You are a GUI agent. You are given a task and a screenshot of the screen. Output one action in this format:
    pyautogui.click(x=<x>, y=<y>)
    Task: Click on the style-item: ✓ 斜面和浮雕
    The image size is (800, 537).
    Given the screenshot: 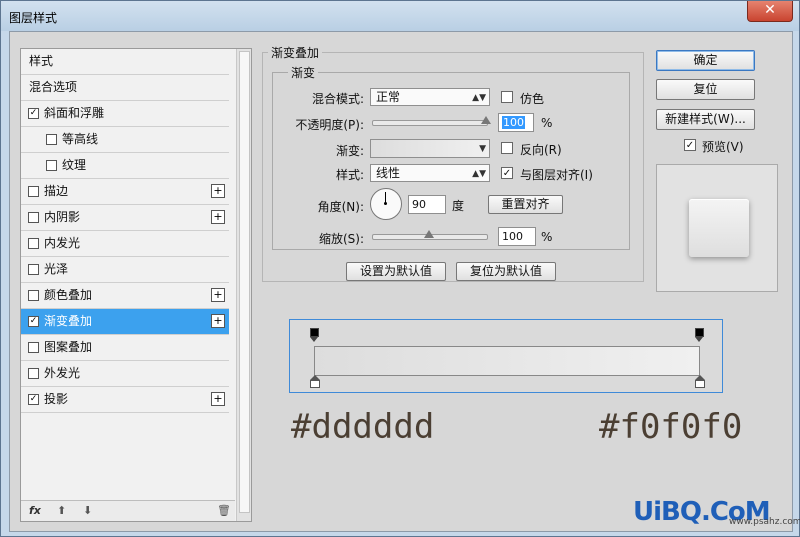 What is the action you would take?
    pyautogui.click(x=125, y=114)
    